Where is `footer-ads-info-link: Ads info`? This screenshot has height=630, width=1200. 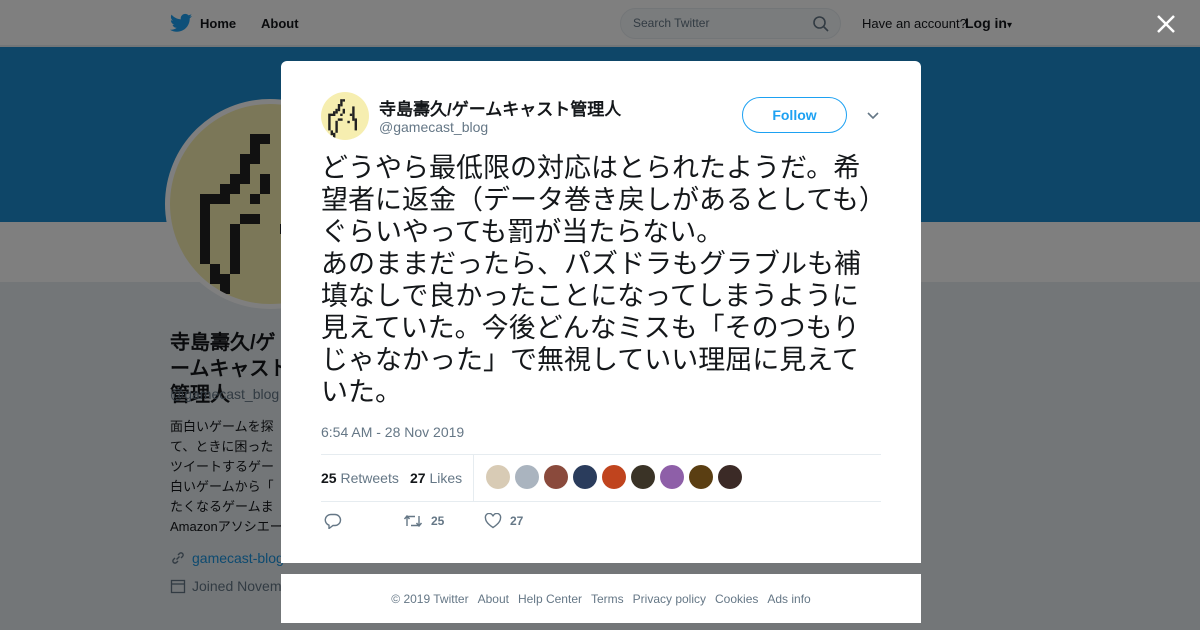
footer-ads-info-link: Ads info is located at coordinates (788, 599).